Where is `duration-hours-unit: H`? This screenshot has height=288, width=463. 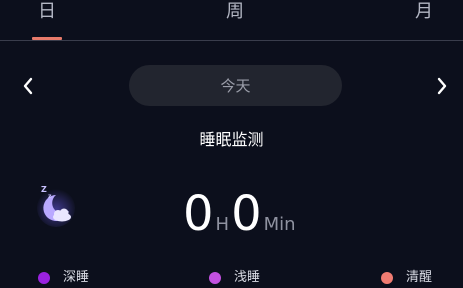
duration-hours-unit: H is located at coordinates (222, 224).